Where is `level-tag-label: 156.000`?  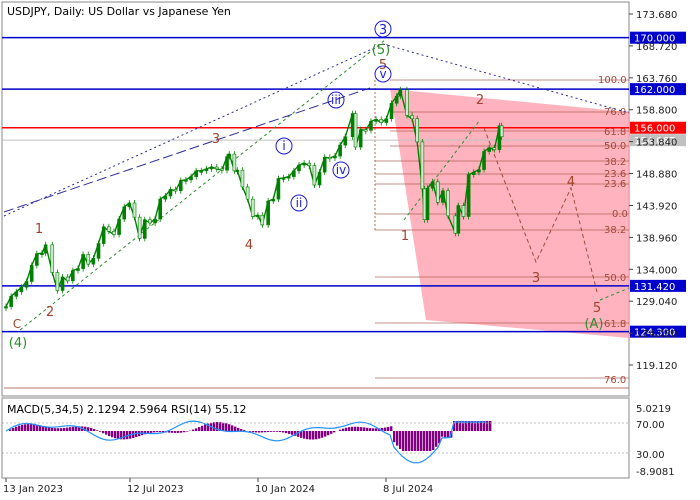
level-tag-label: 156.000 is located at coordinates (654, 129).